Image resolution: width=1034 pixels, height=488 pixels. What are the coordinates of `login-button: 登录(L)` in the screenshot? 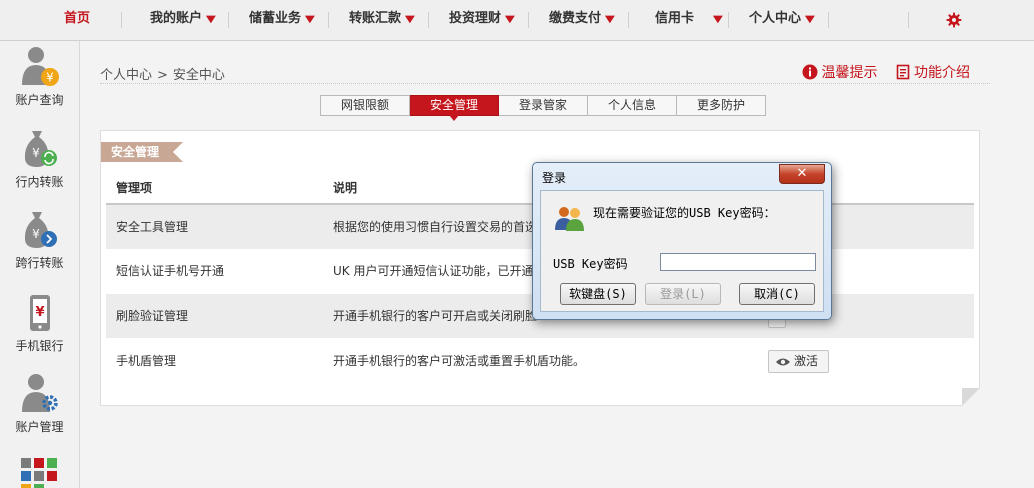 It's located at (683, 294).